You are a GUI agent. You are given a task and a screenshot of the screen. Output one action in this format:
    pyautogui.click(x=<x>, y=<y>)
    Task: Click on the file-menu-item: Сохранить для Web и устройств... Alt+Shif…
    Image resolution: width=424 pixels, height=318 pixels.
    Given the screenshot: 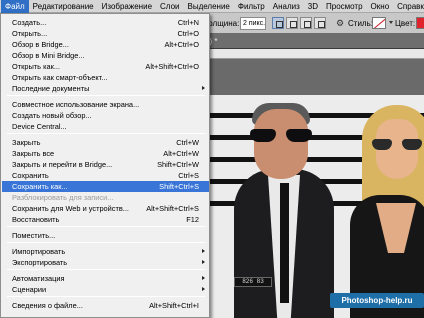 What is the action you would take?
    pyautogui.click(x=105, y=208)
    